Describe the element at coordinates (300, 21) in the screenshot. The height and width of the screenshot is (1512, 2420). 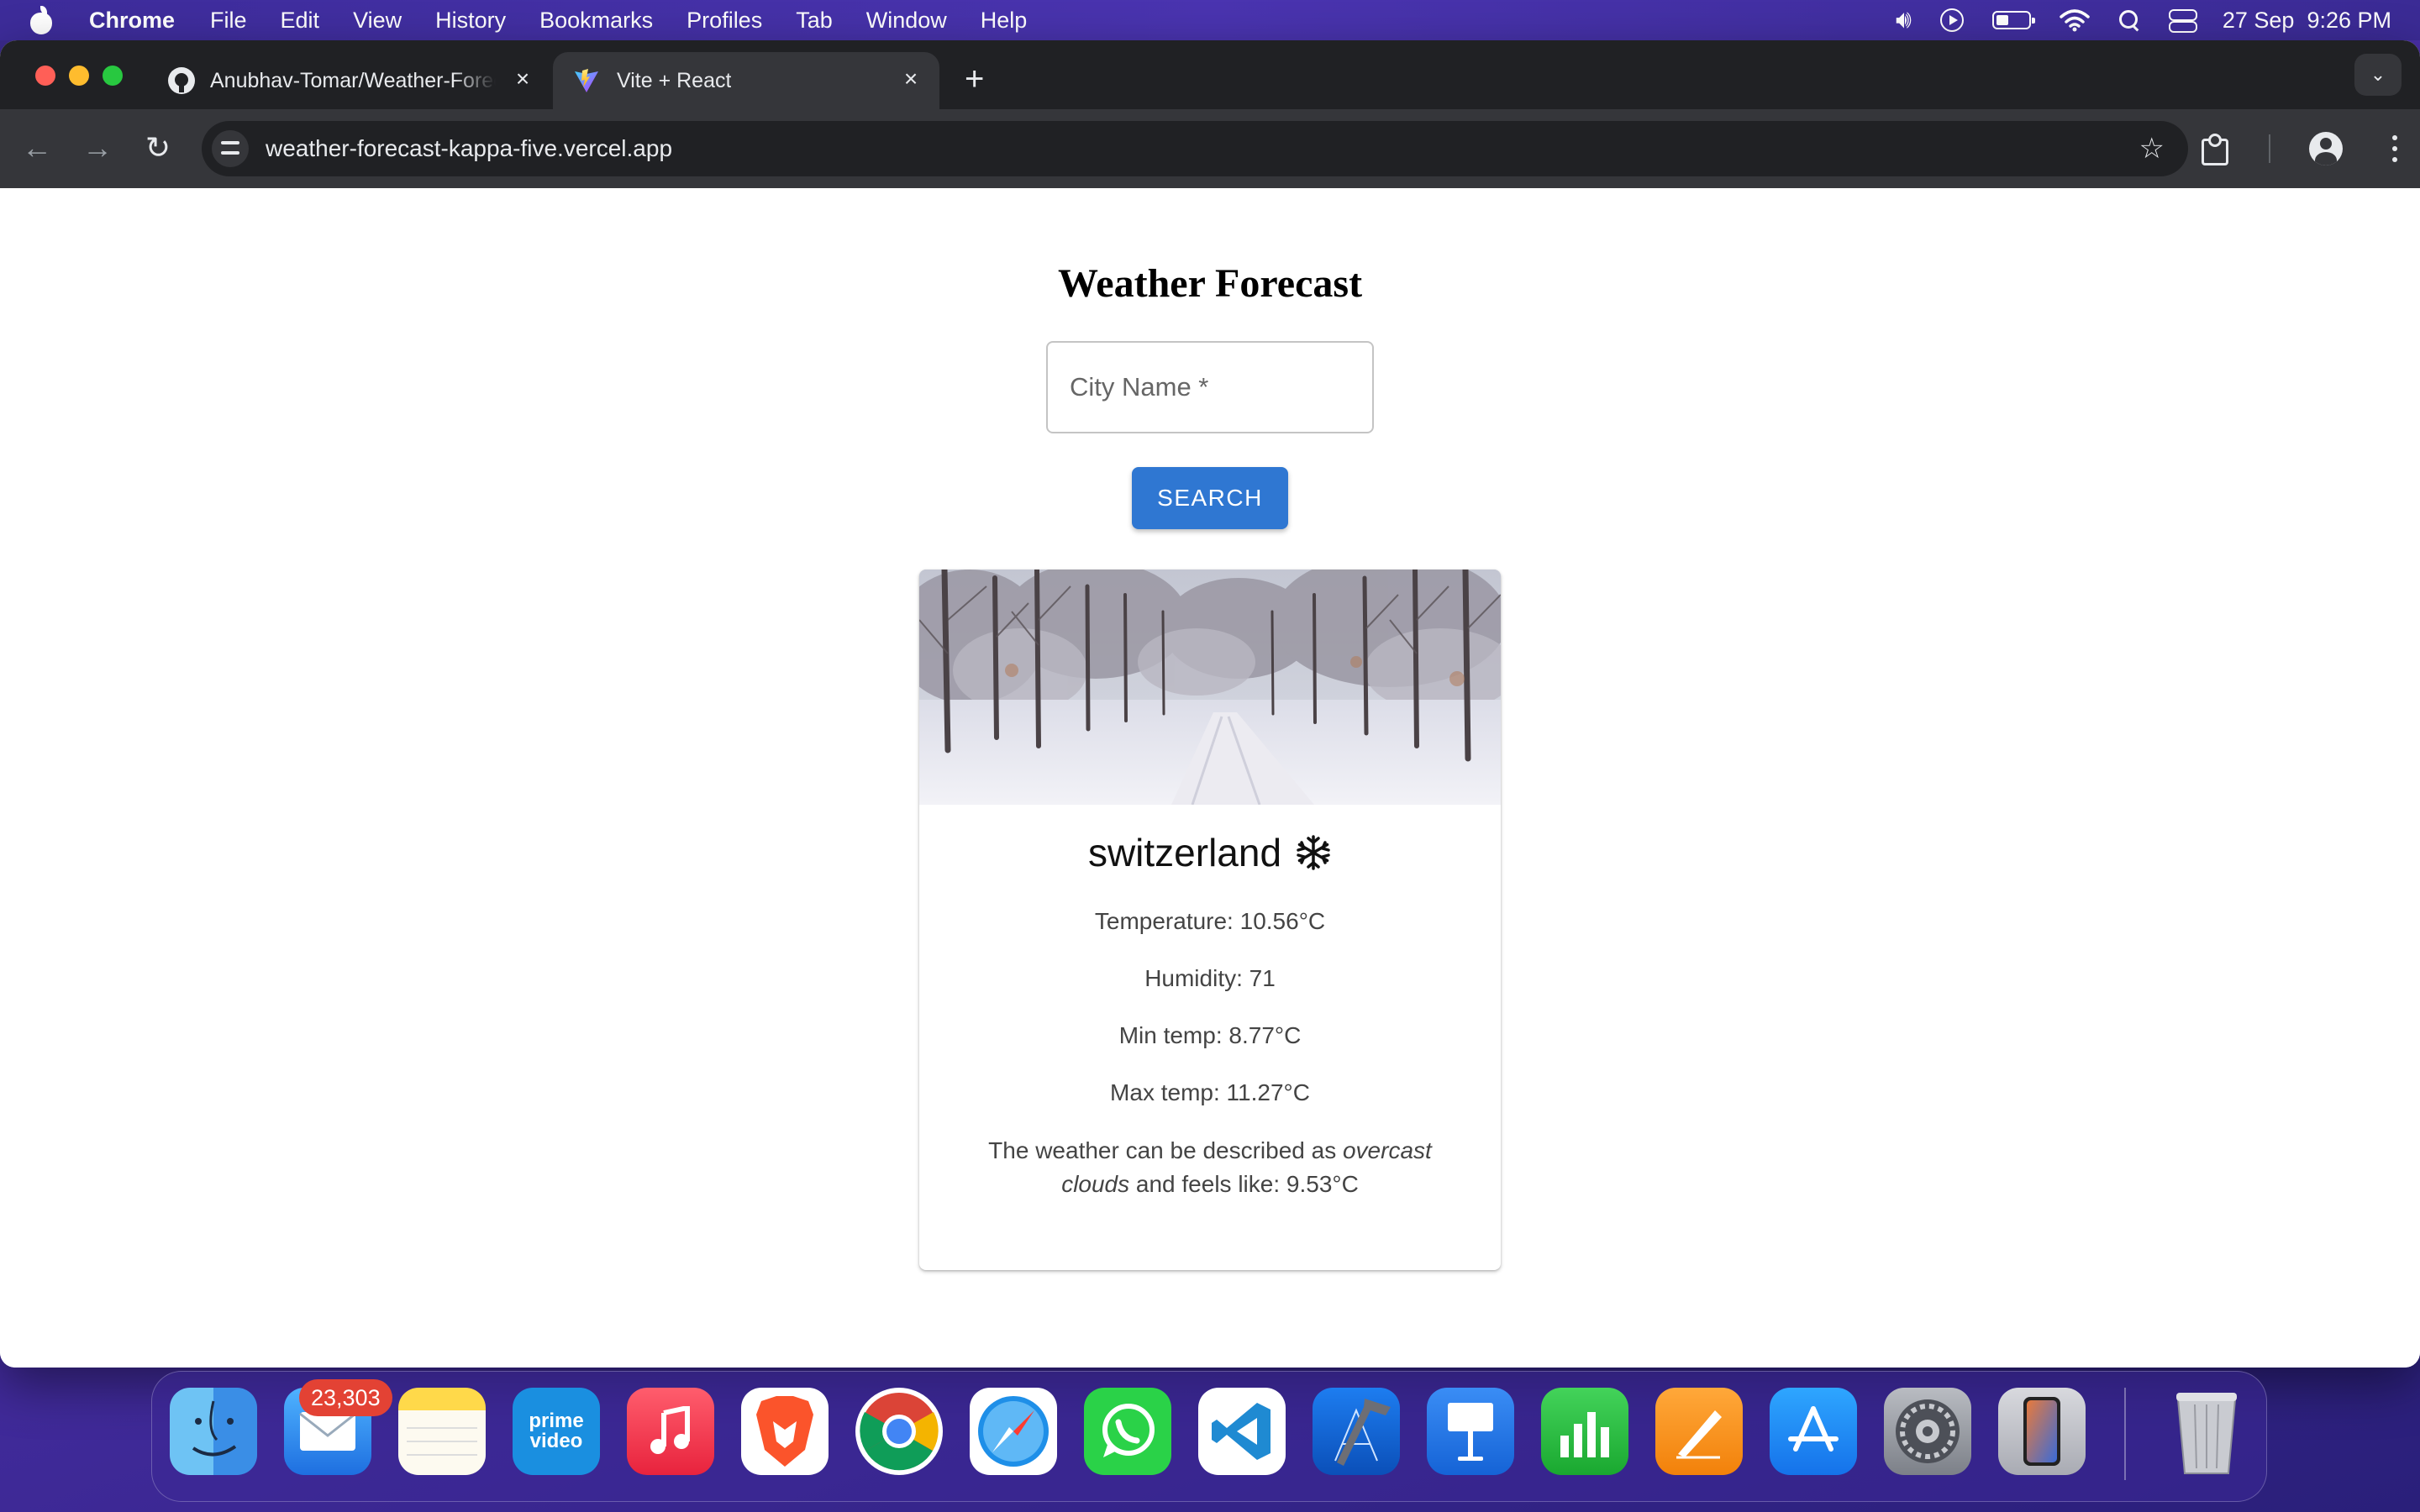
I see `menu-edit: Edit` at that location.